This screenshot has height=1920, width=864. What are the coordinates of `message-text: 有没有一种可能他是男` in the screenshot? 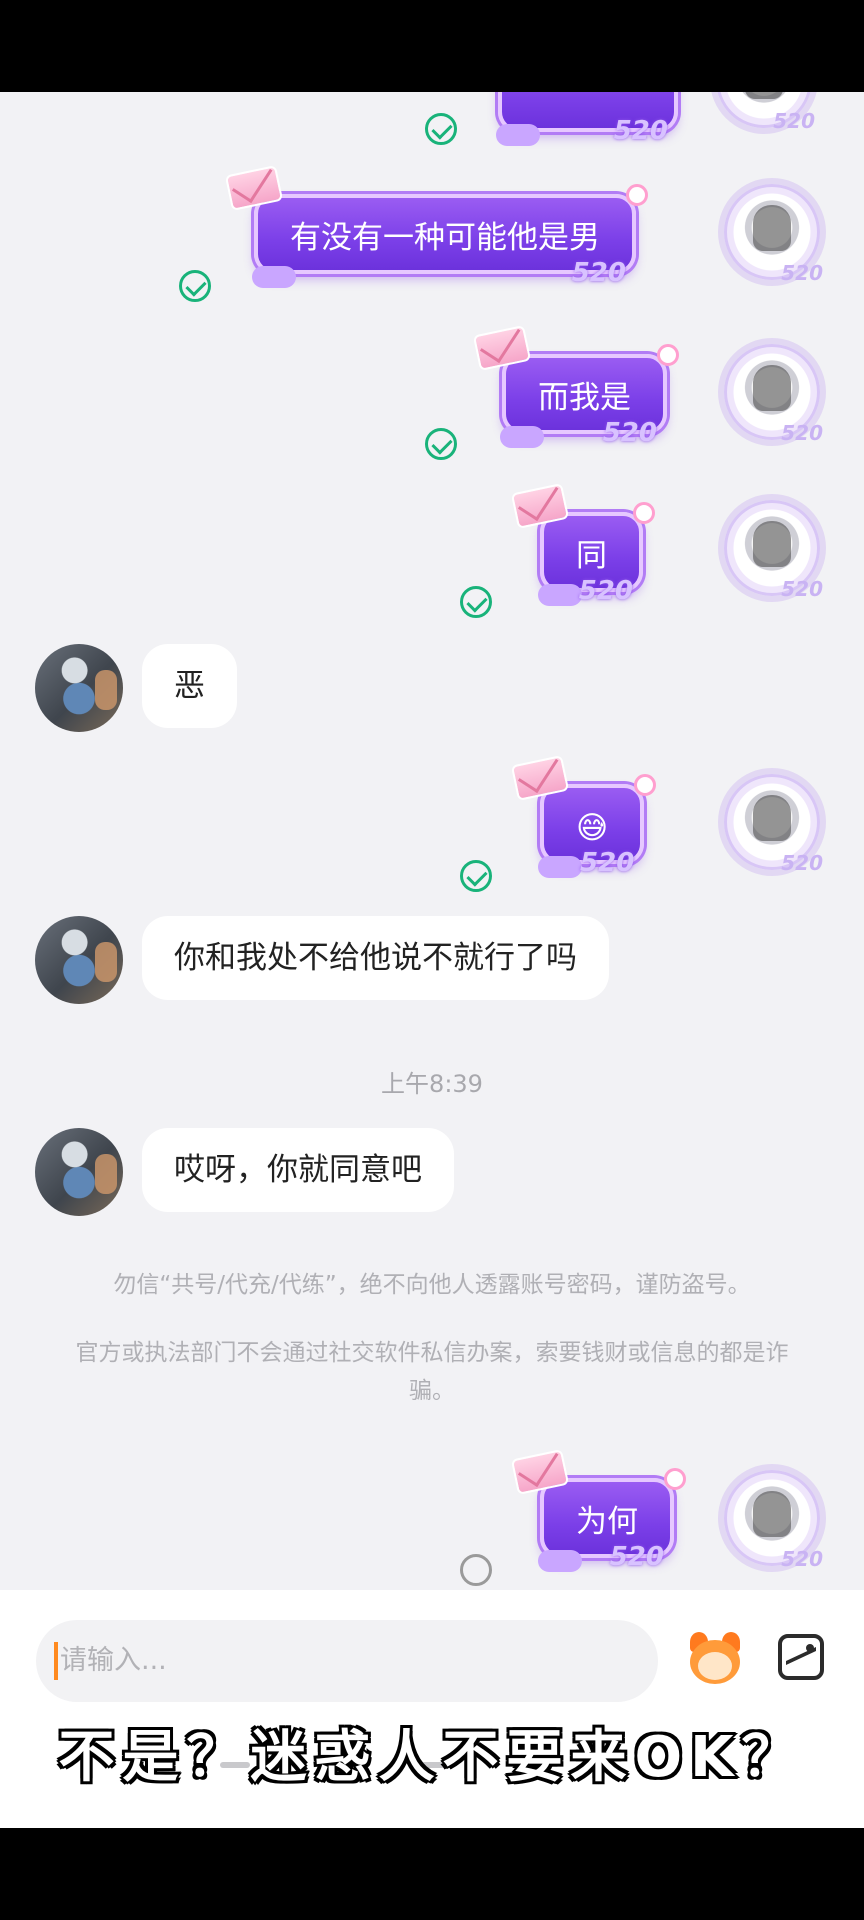 It's located at (445, 238).